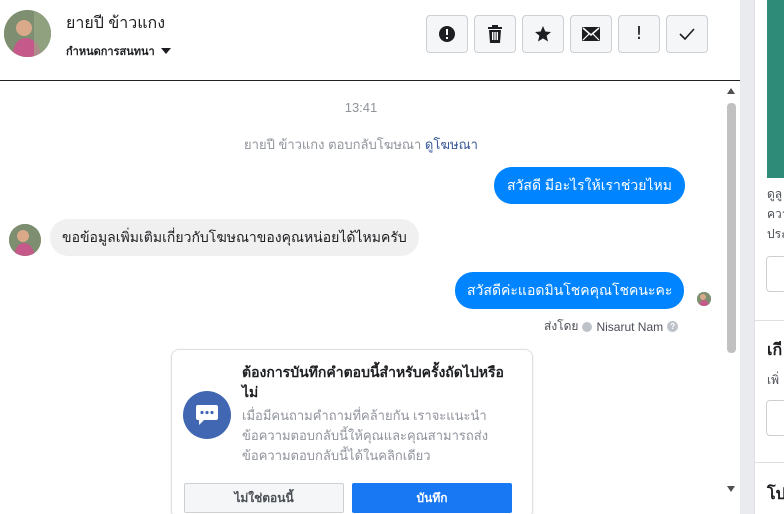  I want to click on right-panel-text: เพิ่, so click(773, 380).